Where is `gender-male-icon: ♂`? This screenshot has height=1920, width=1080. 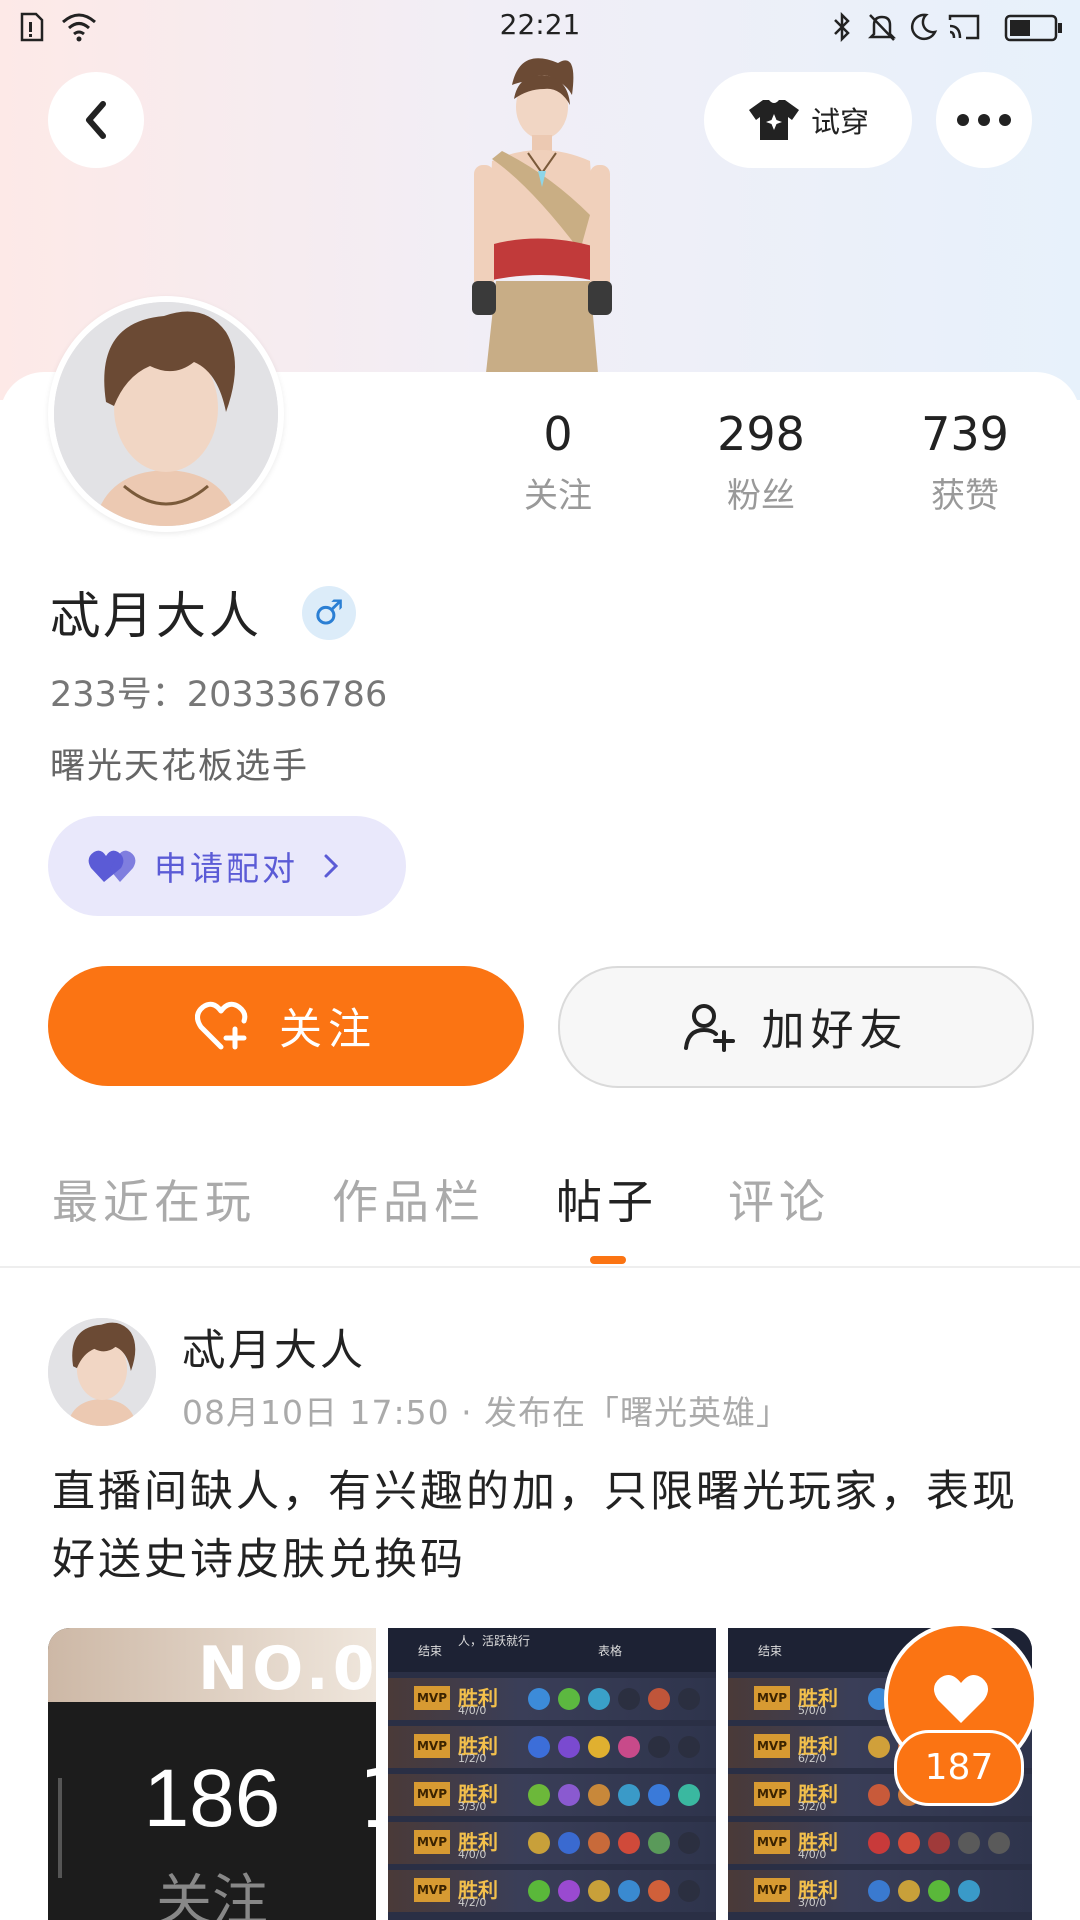 gender-male-icon: ♂ is located at coordinates (329, 613).